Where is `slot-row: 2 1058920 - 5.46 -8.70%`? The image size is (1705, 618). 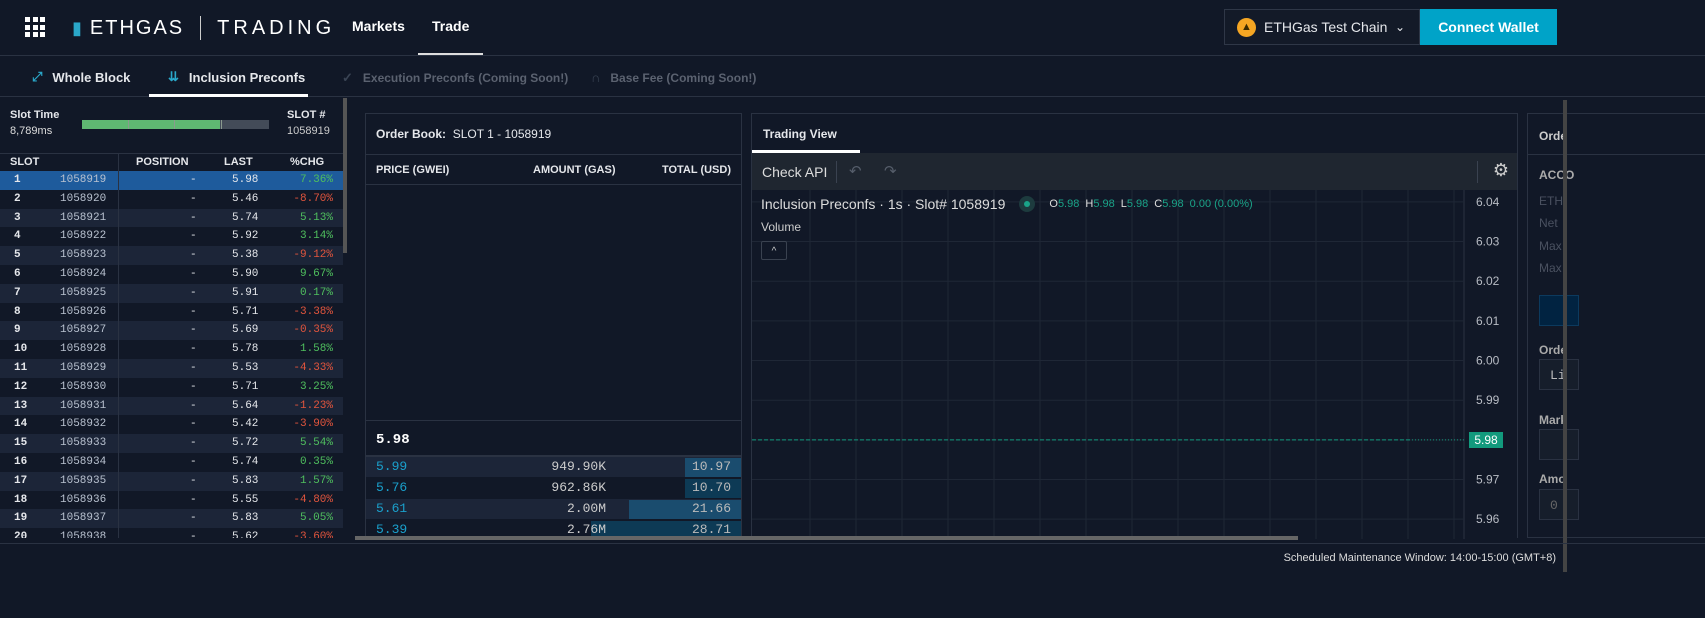
slot-row: 2 1058920 - 5.46 -8.70% is located at coordinates (171, 199).